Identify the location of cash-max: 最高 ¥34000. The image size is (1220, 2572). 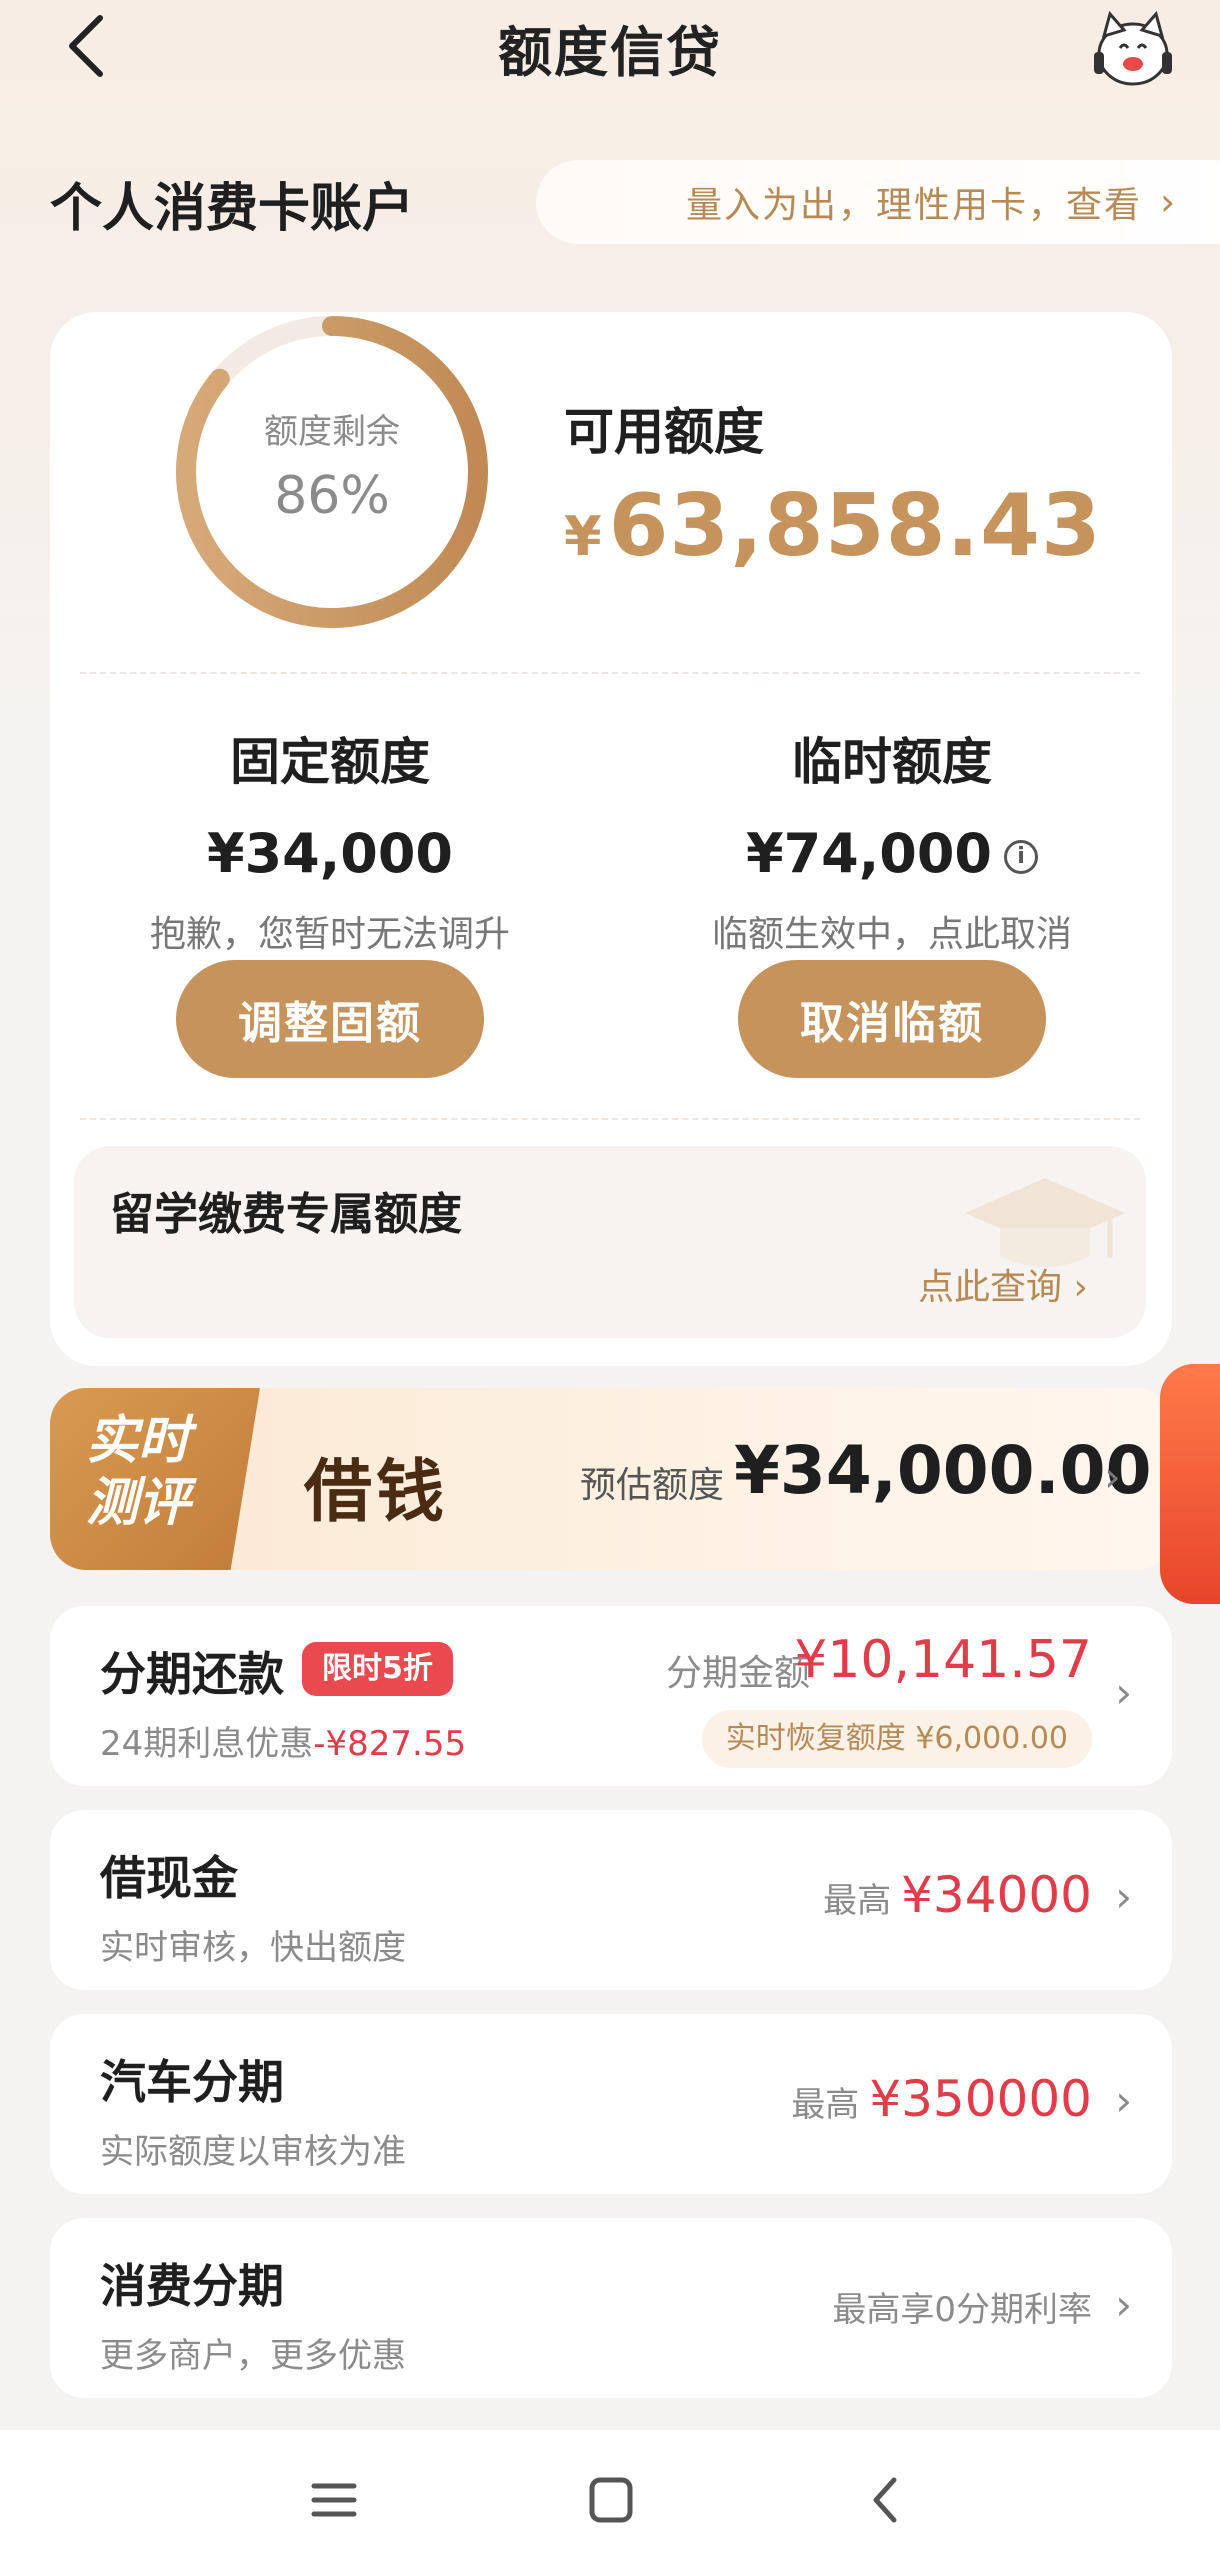
(957, 1895).